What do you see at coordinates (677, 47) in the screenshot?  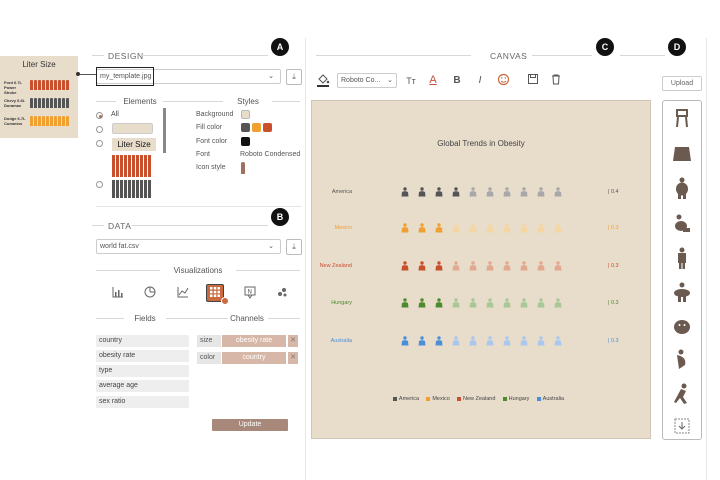 I see `icons-badge: D` at bounding box center [677, 47].